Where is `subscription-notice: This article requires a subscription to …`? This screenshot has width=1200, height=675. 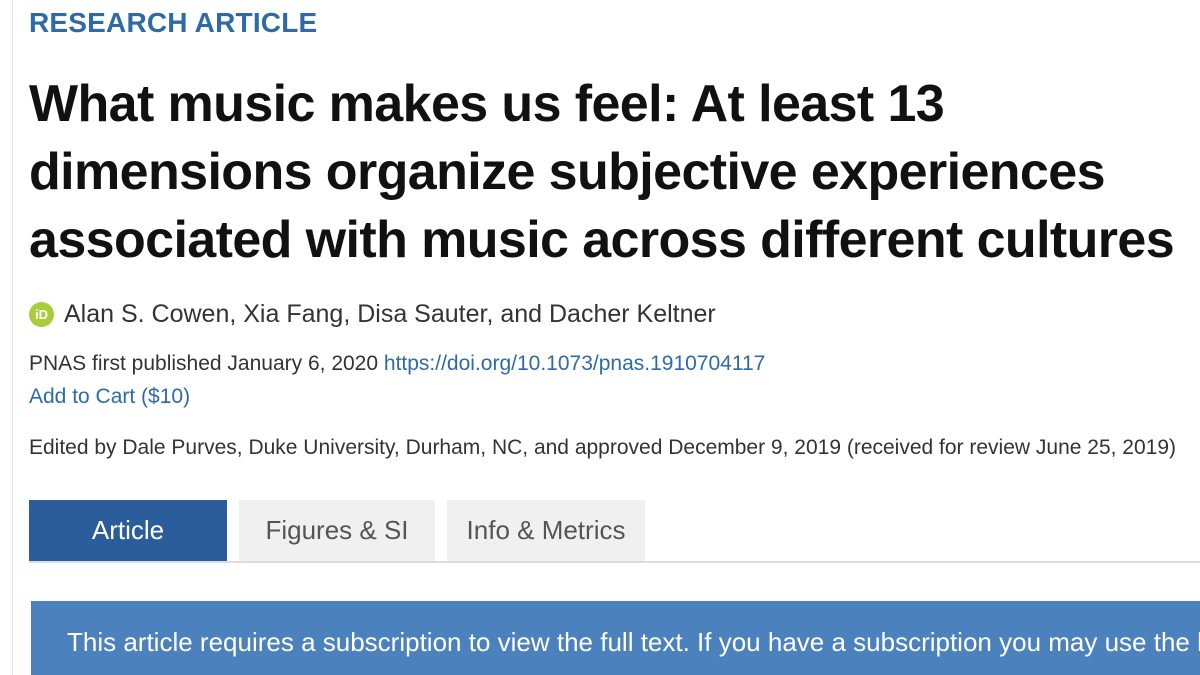
subscription-notice: This article requires a subscription to … is located at coordinates (615, 638).